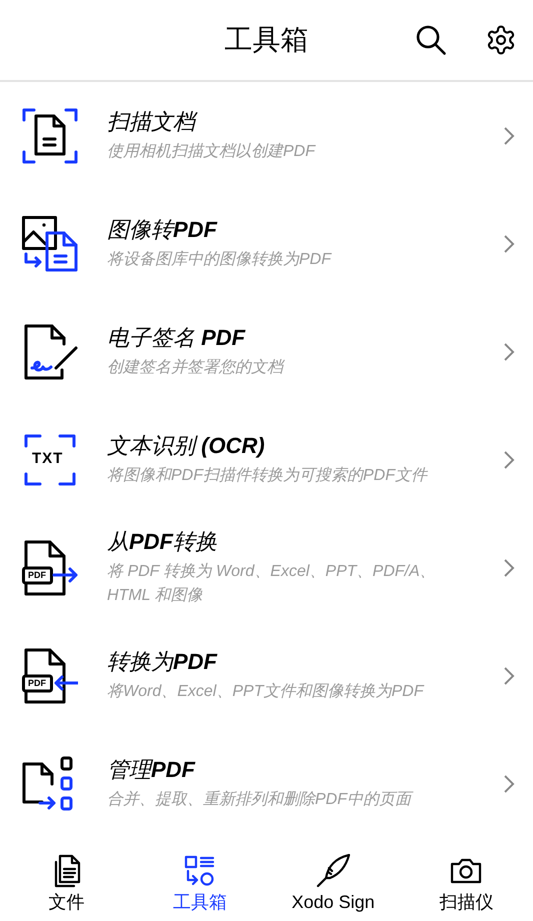  I want to click on nav-tab: 工具箱, so click(199, 883).